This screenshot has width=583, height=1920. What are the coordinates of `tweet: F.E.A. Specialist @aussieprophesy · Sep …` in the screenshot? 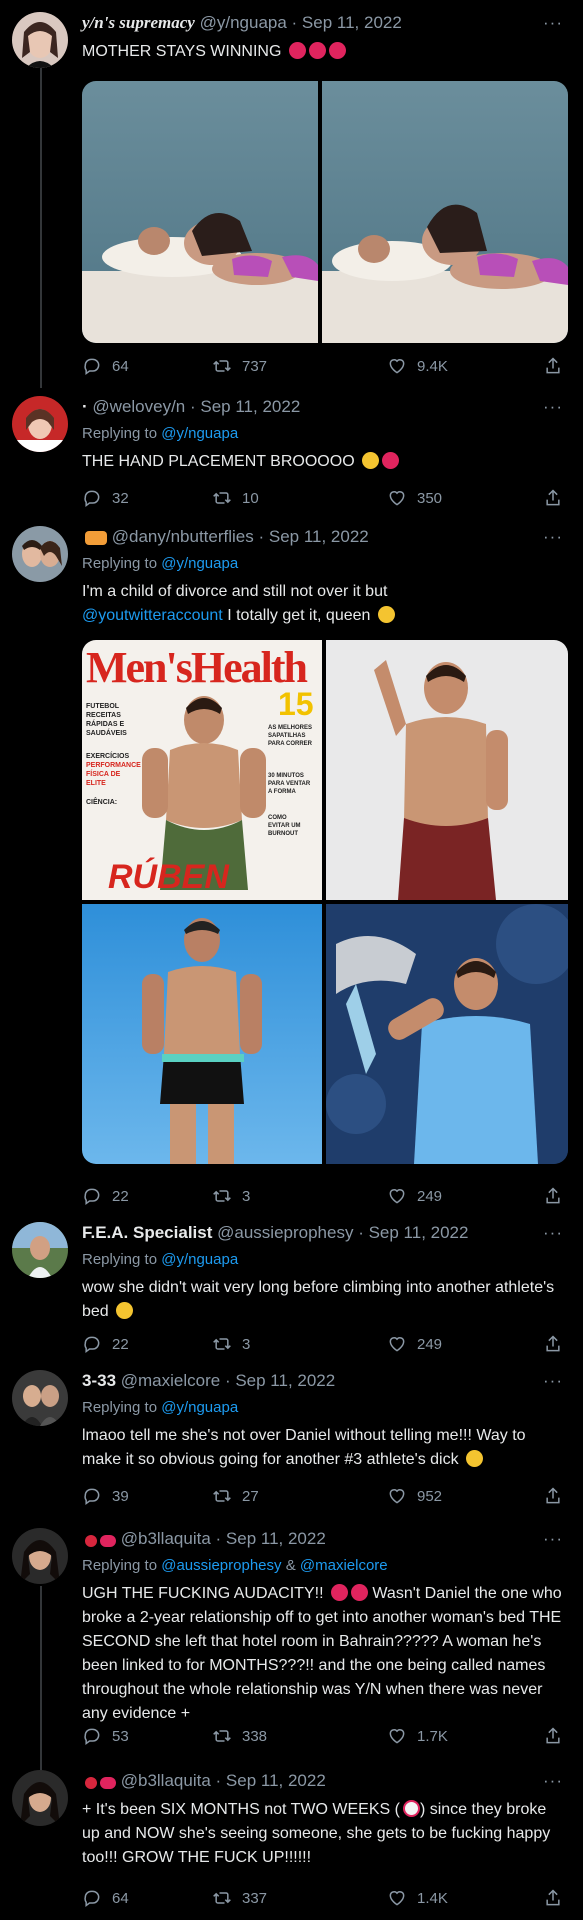 It's located at (291, 1285).